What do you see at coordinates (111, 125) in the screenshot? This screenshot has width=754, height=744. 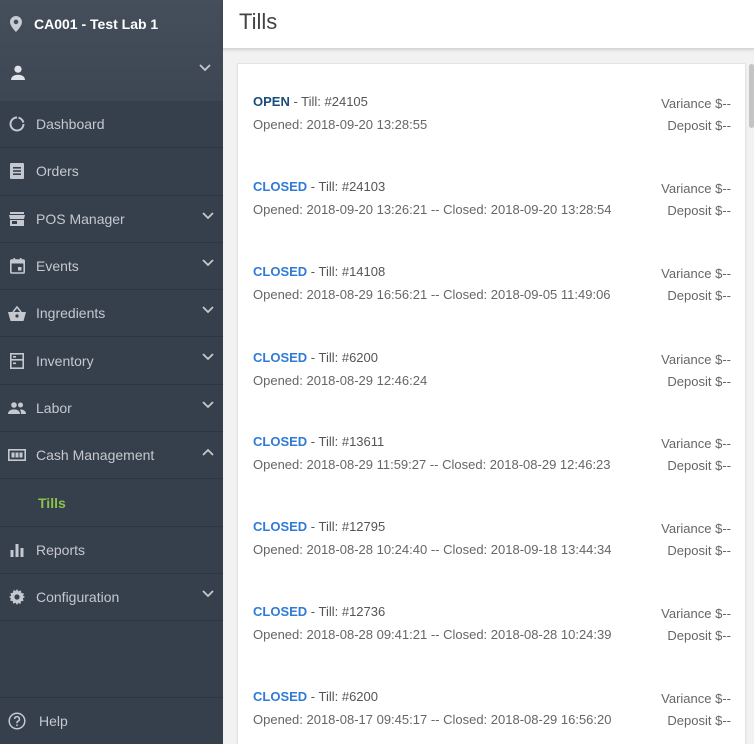 I see `sidebar-item-dashboard: Dashboard` at bounding box center [111, 125].